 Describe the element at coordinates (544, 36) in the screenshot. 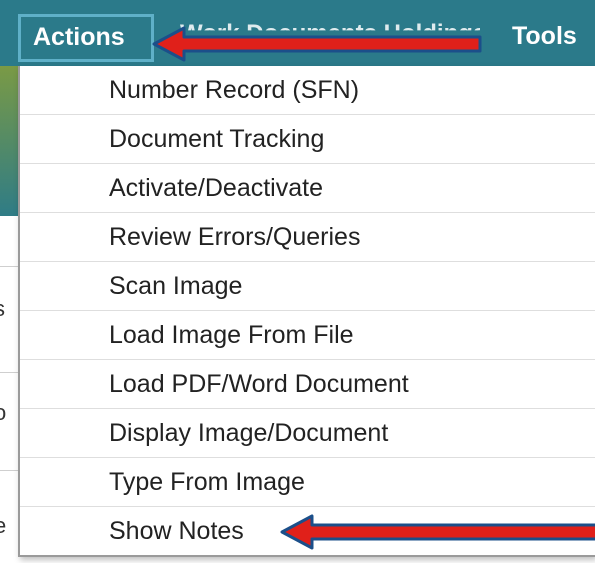

I see `menu-tools: Tools` at that location.